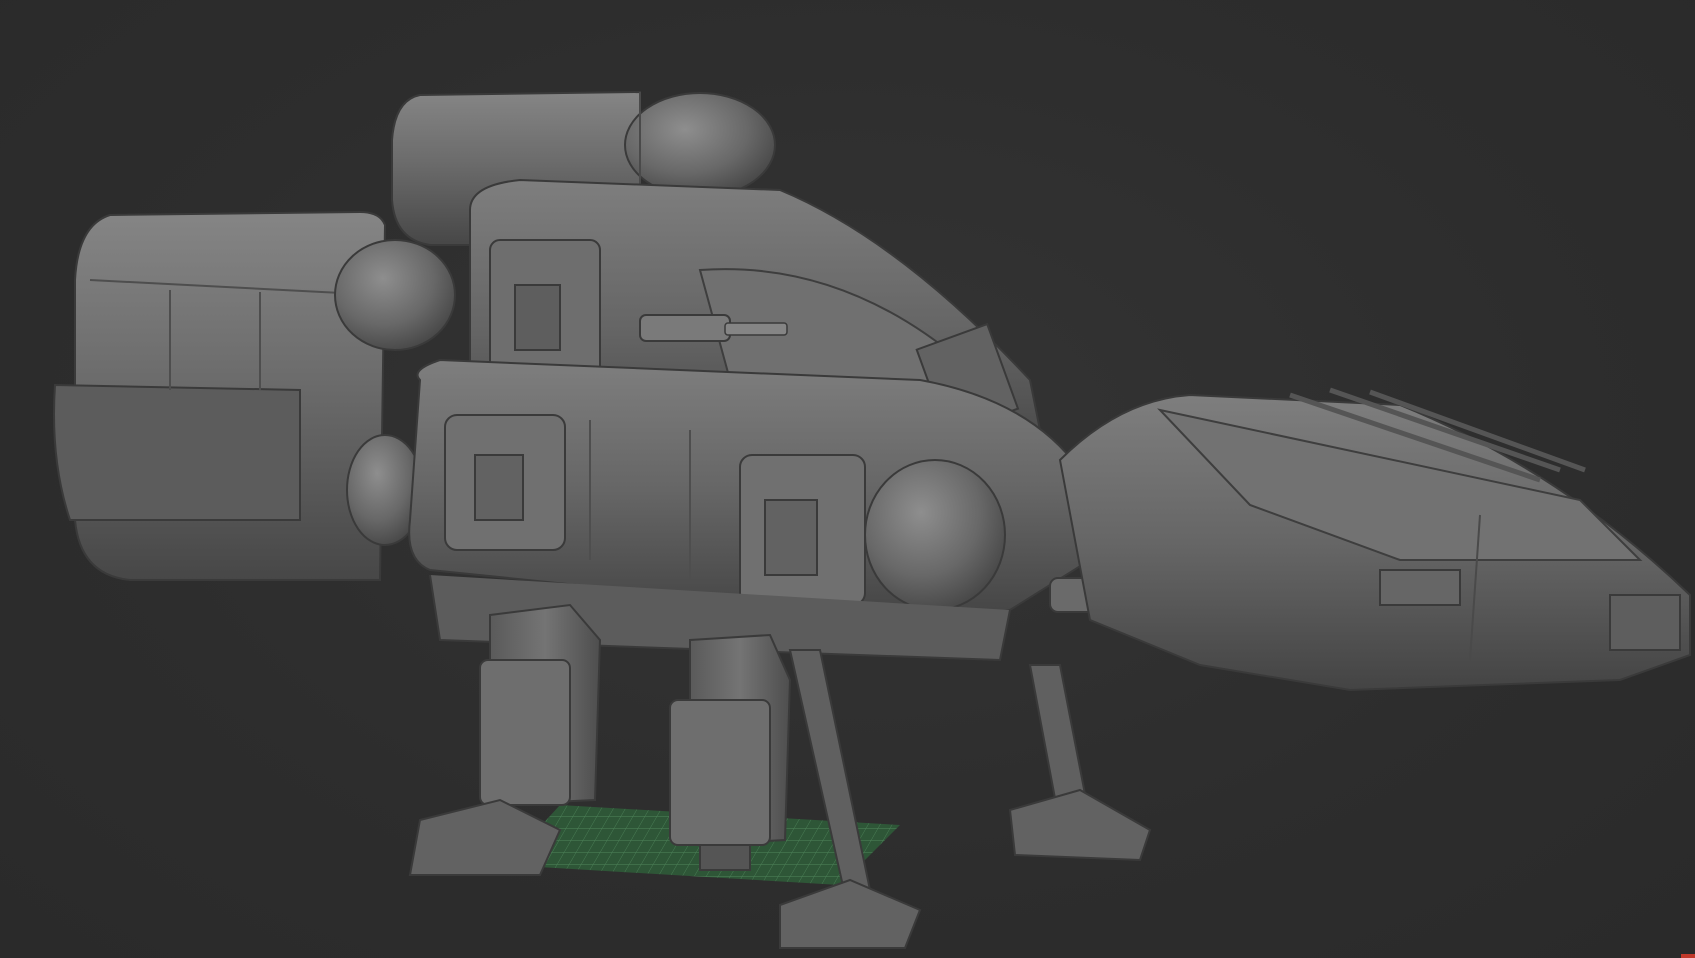 Image resolution: width=1695 pixels, height=958 pixels. I want to click on nose-section, so click(1374, 539).